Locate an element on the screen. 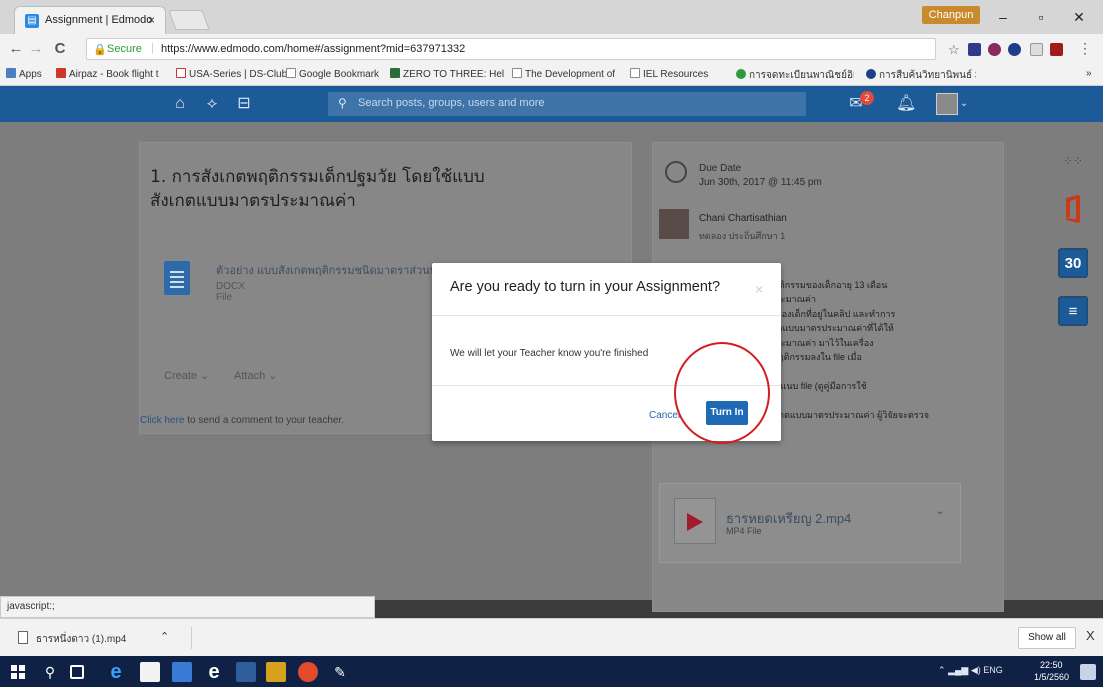  app-icon: ✎ is located at coordinates (340, 672).